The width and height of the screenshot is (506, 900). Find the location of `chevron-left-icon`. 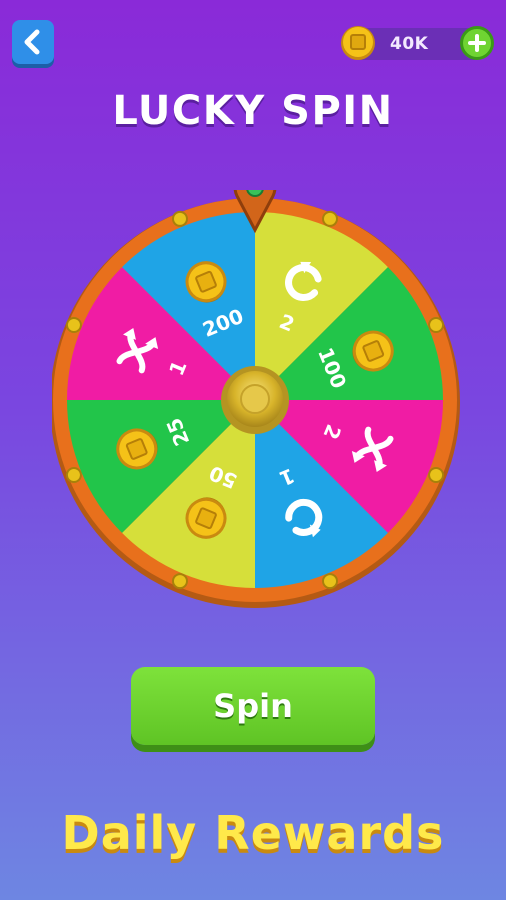

chevron-left-icon is located at coordinates (32, 42).